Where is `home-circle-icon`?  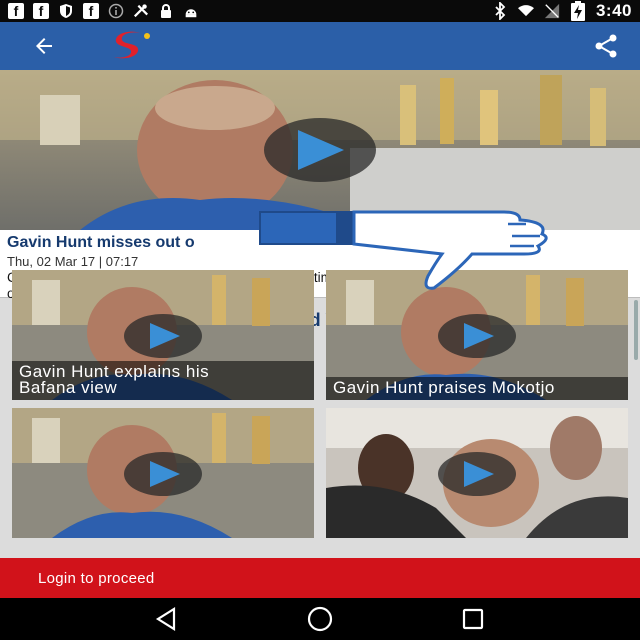
home-circle-icon is located at coordinates (320, 619).